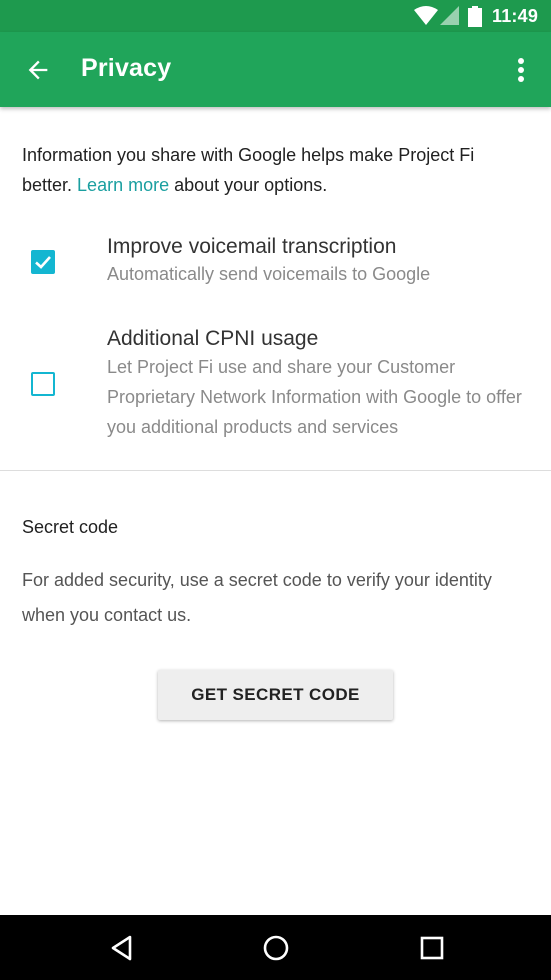 Image resolution: width=551 pixels, height=980 pixels. I want to click on get-secret-code-button: GET SECRET CODE, so click(275, 695).